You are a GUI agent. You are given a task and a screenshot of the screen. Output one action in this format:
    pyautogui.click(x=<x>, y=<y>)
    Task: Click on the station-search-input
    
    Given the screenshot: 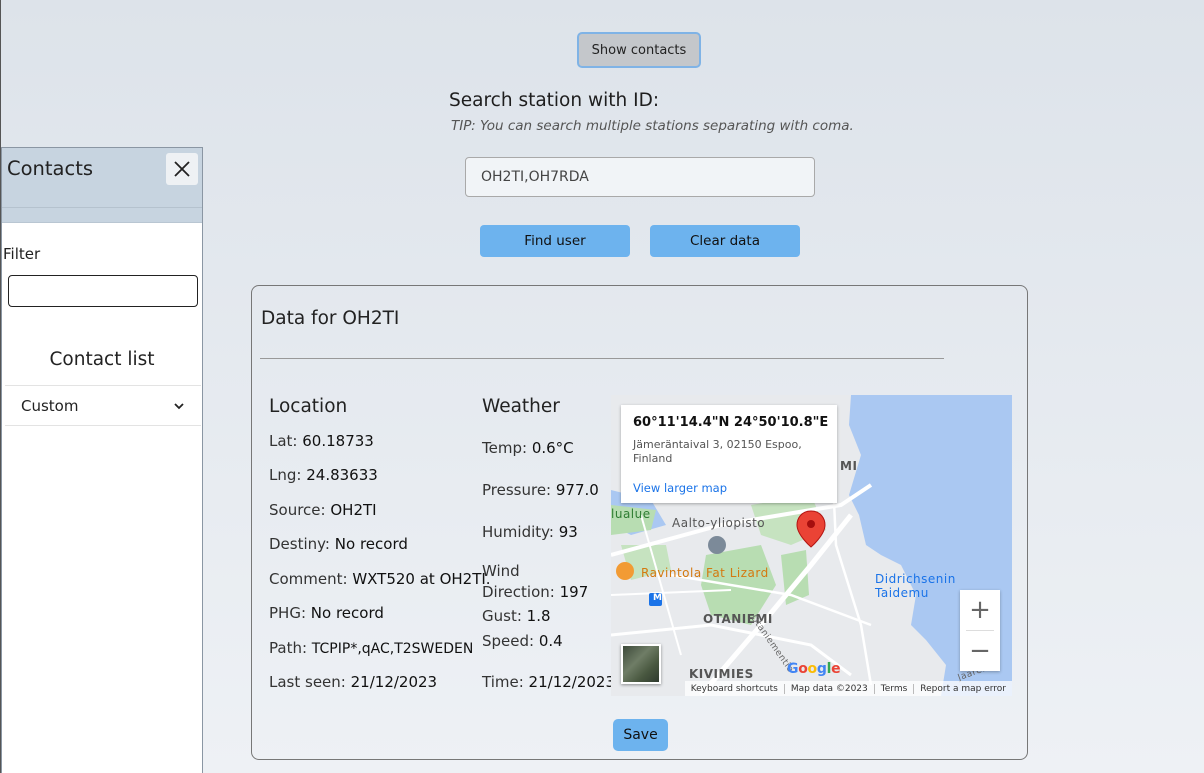 What is the action you would take?
    pyautogui.click(x=640, y=177)
    